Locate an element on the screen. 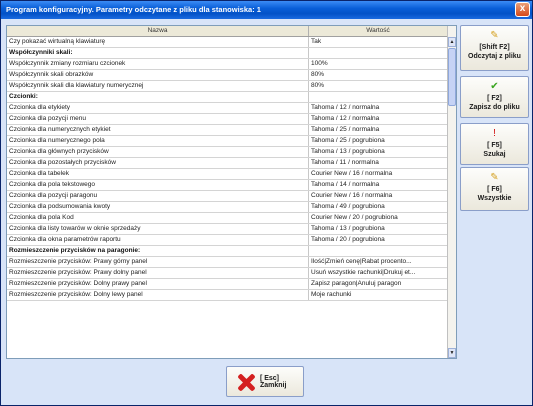 This screenshot has height=406, width=533. scroll-thumb is located at coordinates (452, 77).